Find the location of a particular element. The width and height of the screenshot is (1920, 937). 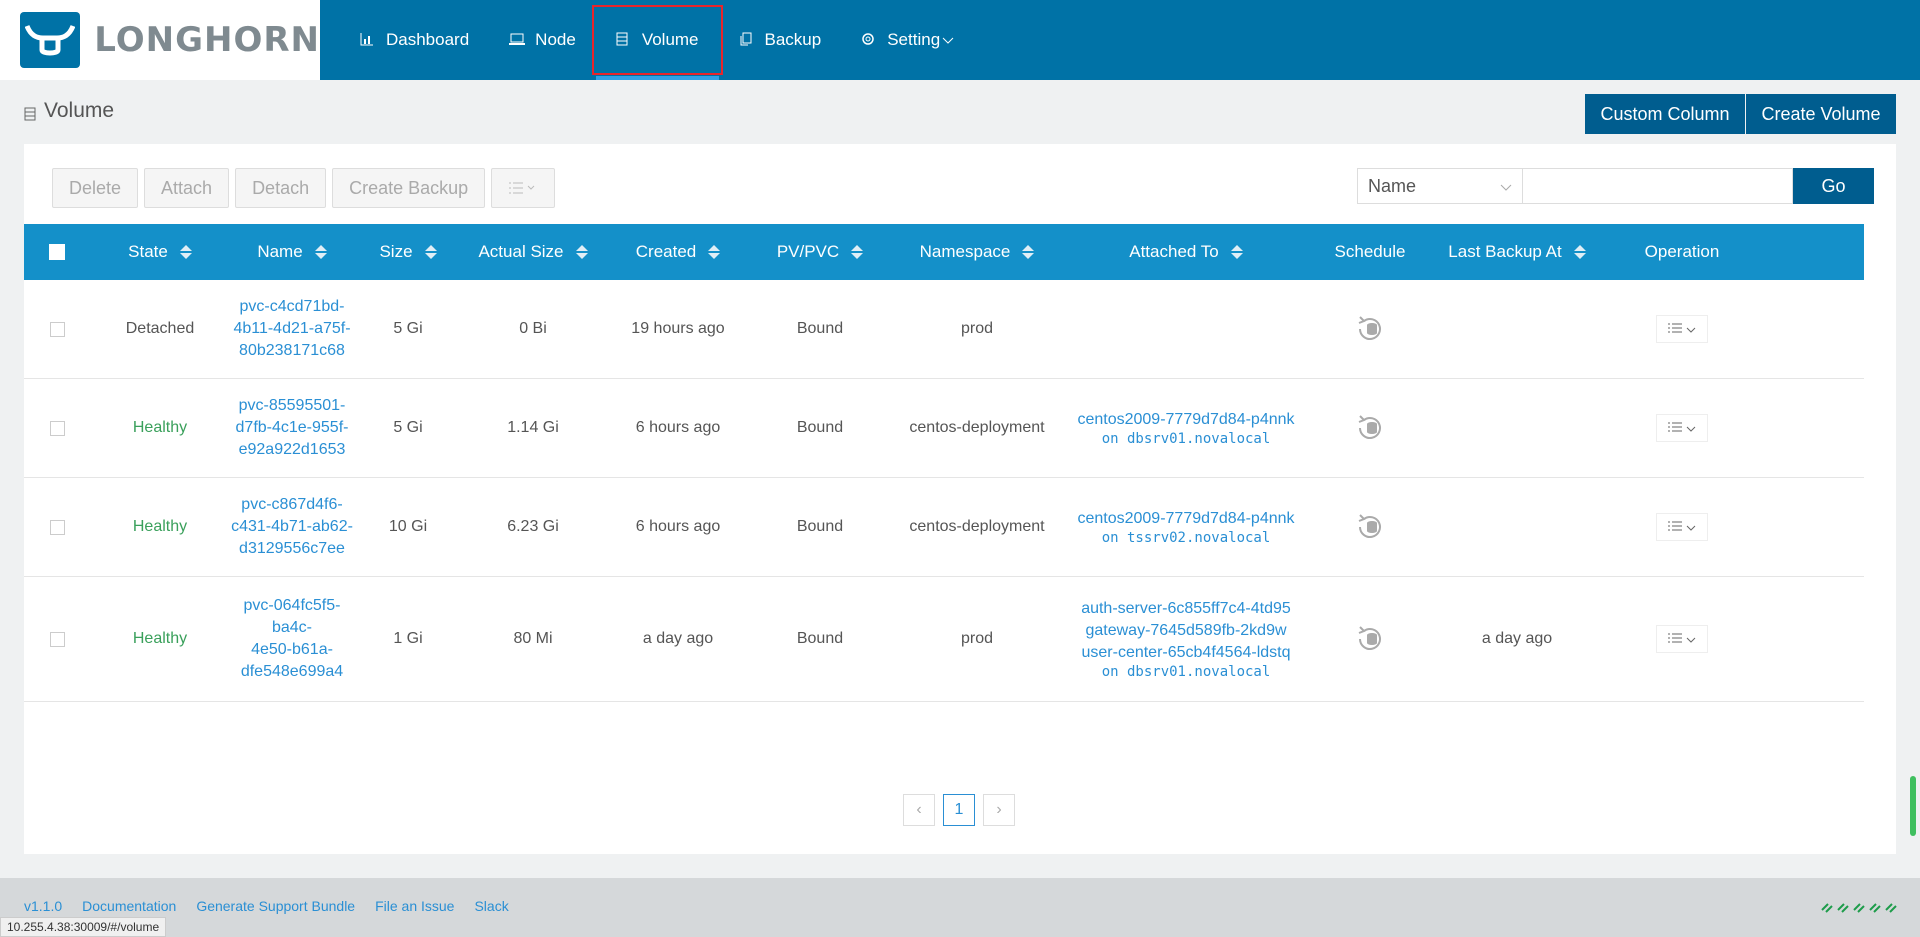

search-field-select: Name is located at coordinates (1440, 186).